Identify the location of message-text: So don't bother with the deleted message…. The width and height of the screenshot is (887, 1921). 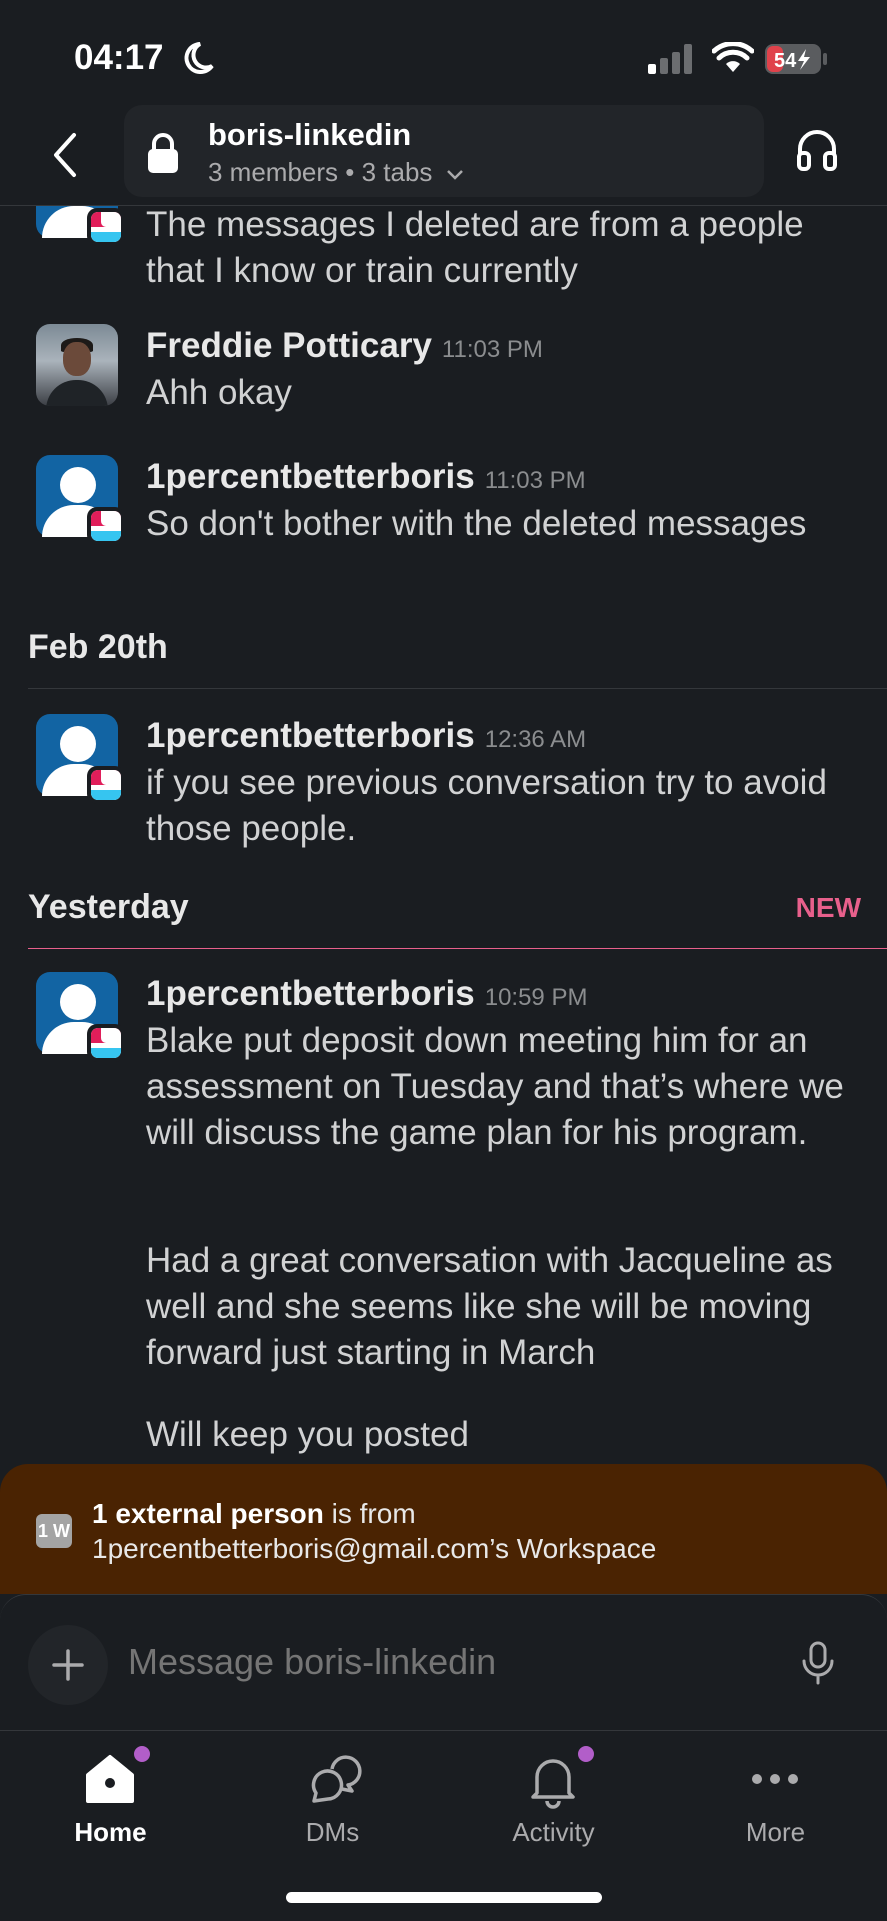
(476, 523).